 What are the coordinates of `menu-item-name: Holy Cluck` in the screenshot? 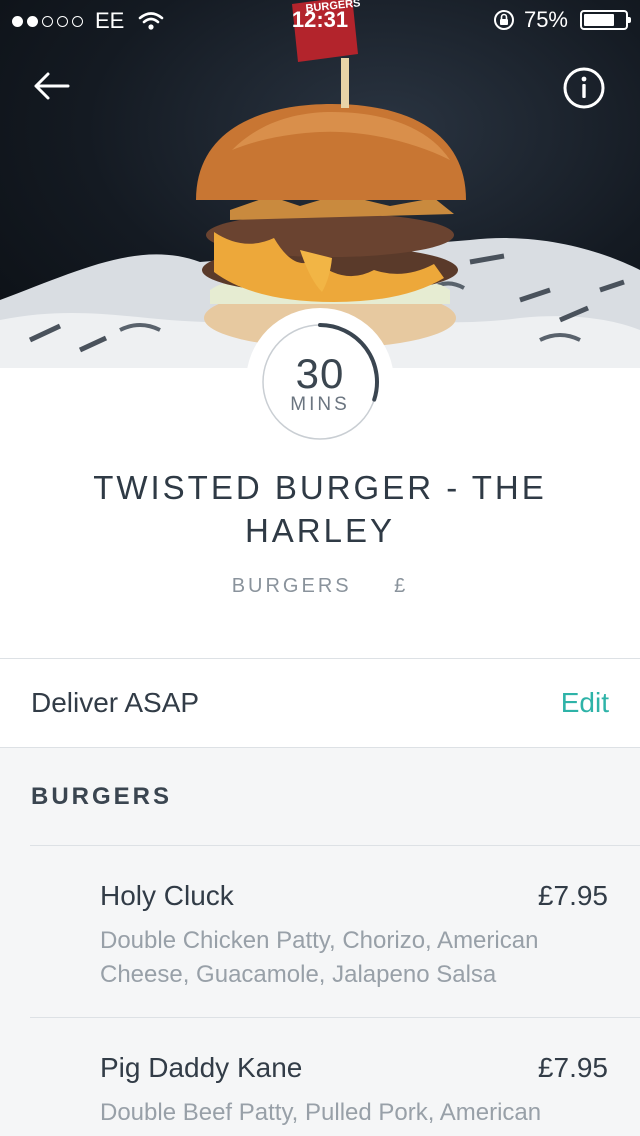 It's located at (167, 895).